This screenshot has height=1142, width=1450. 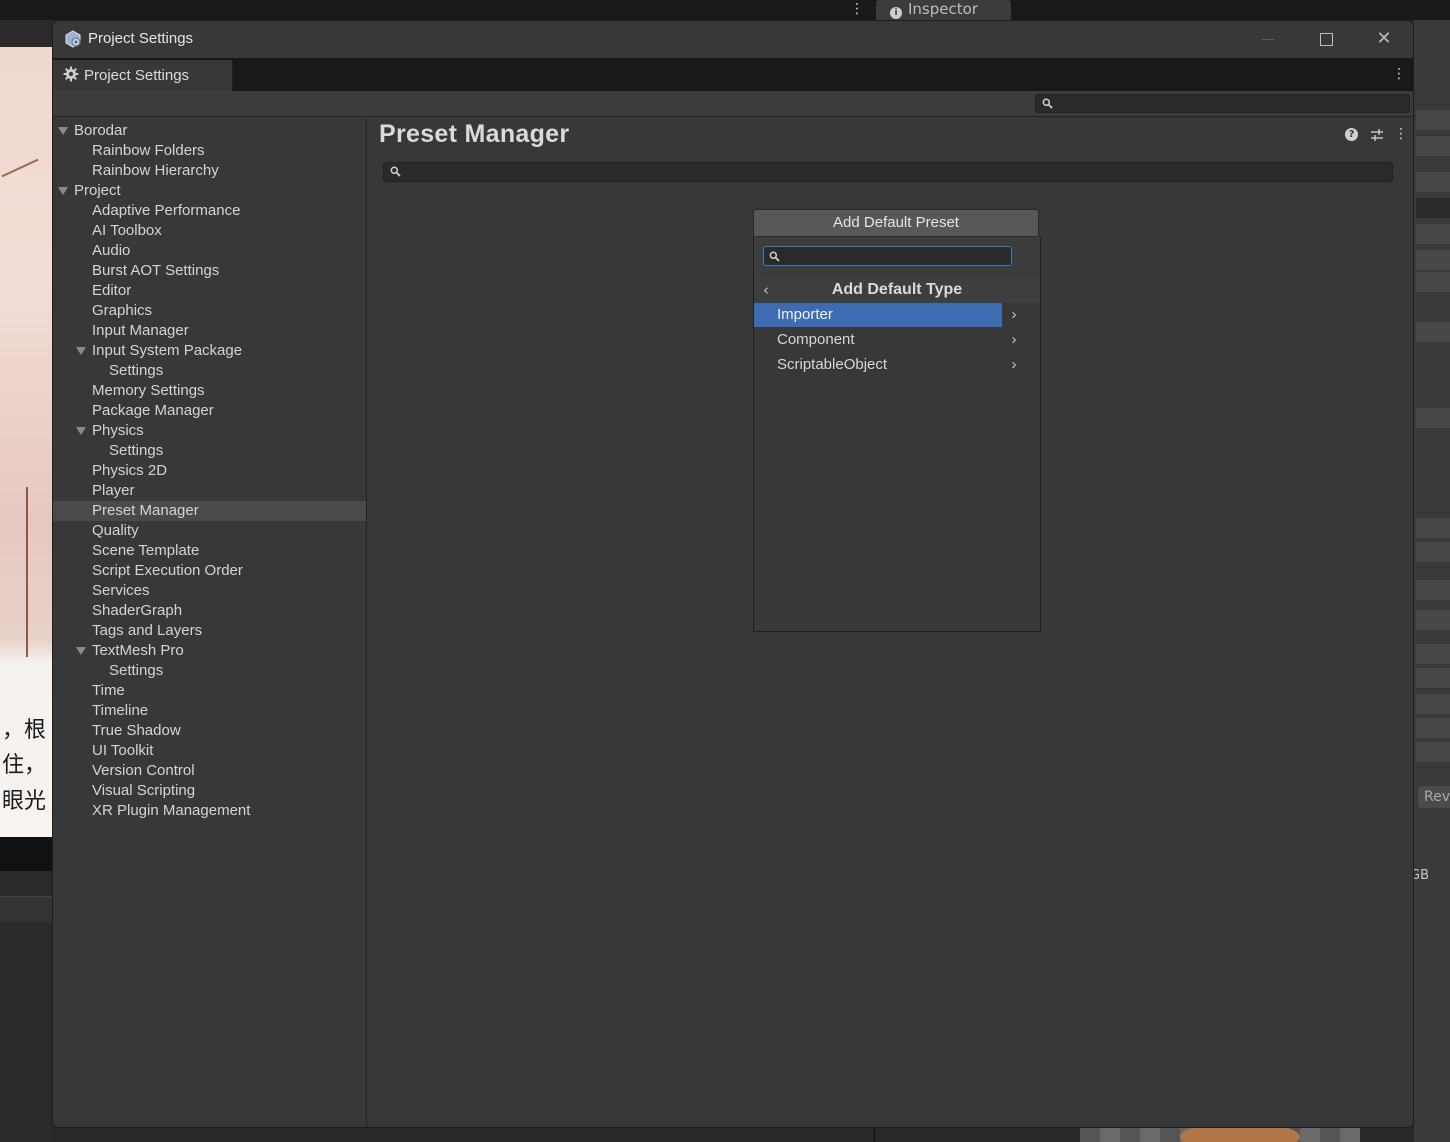 I want to click on sidebar-item: Graphics, so click(x=209, y=311).